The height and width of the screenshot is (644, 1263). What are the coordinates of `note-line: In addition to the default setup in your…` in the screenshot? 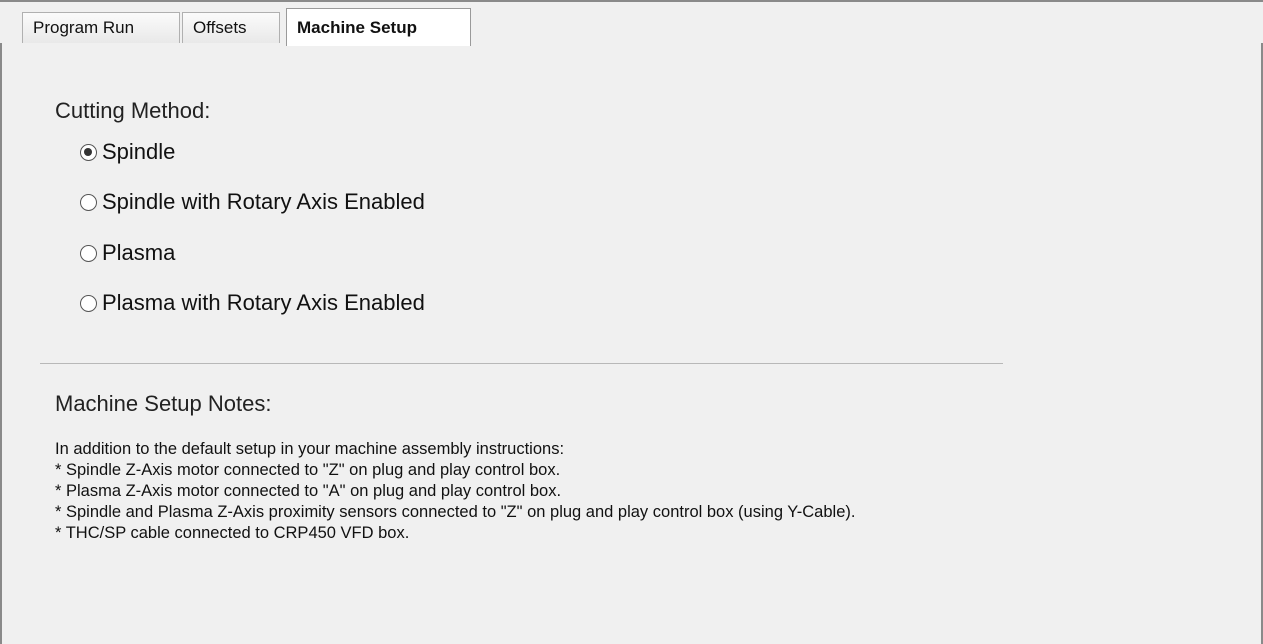 It's located at (310, 449).